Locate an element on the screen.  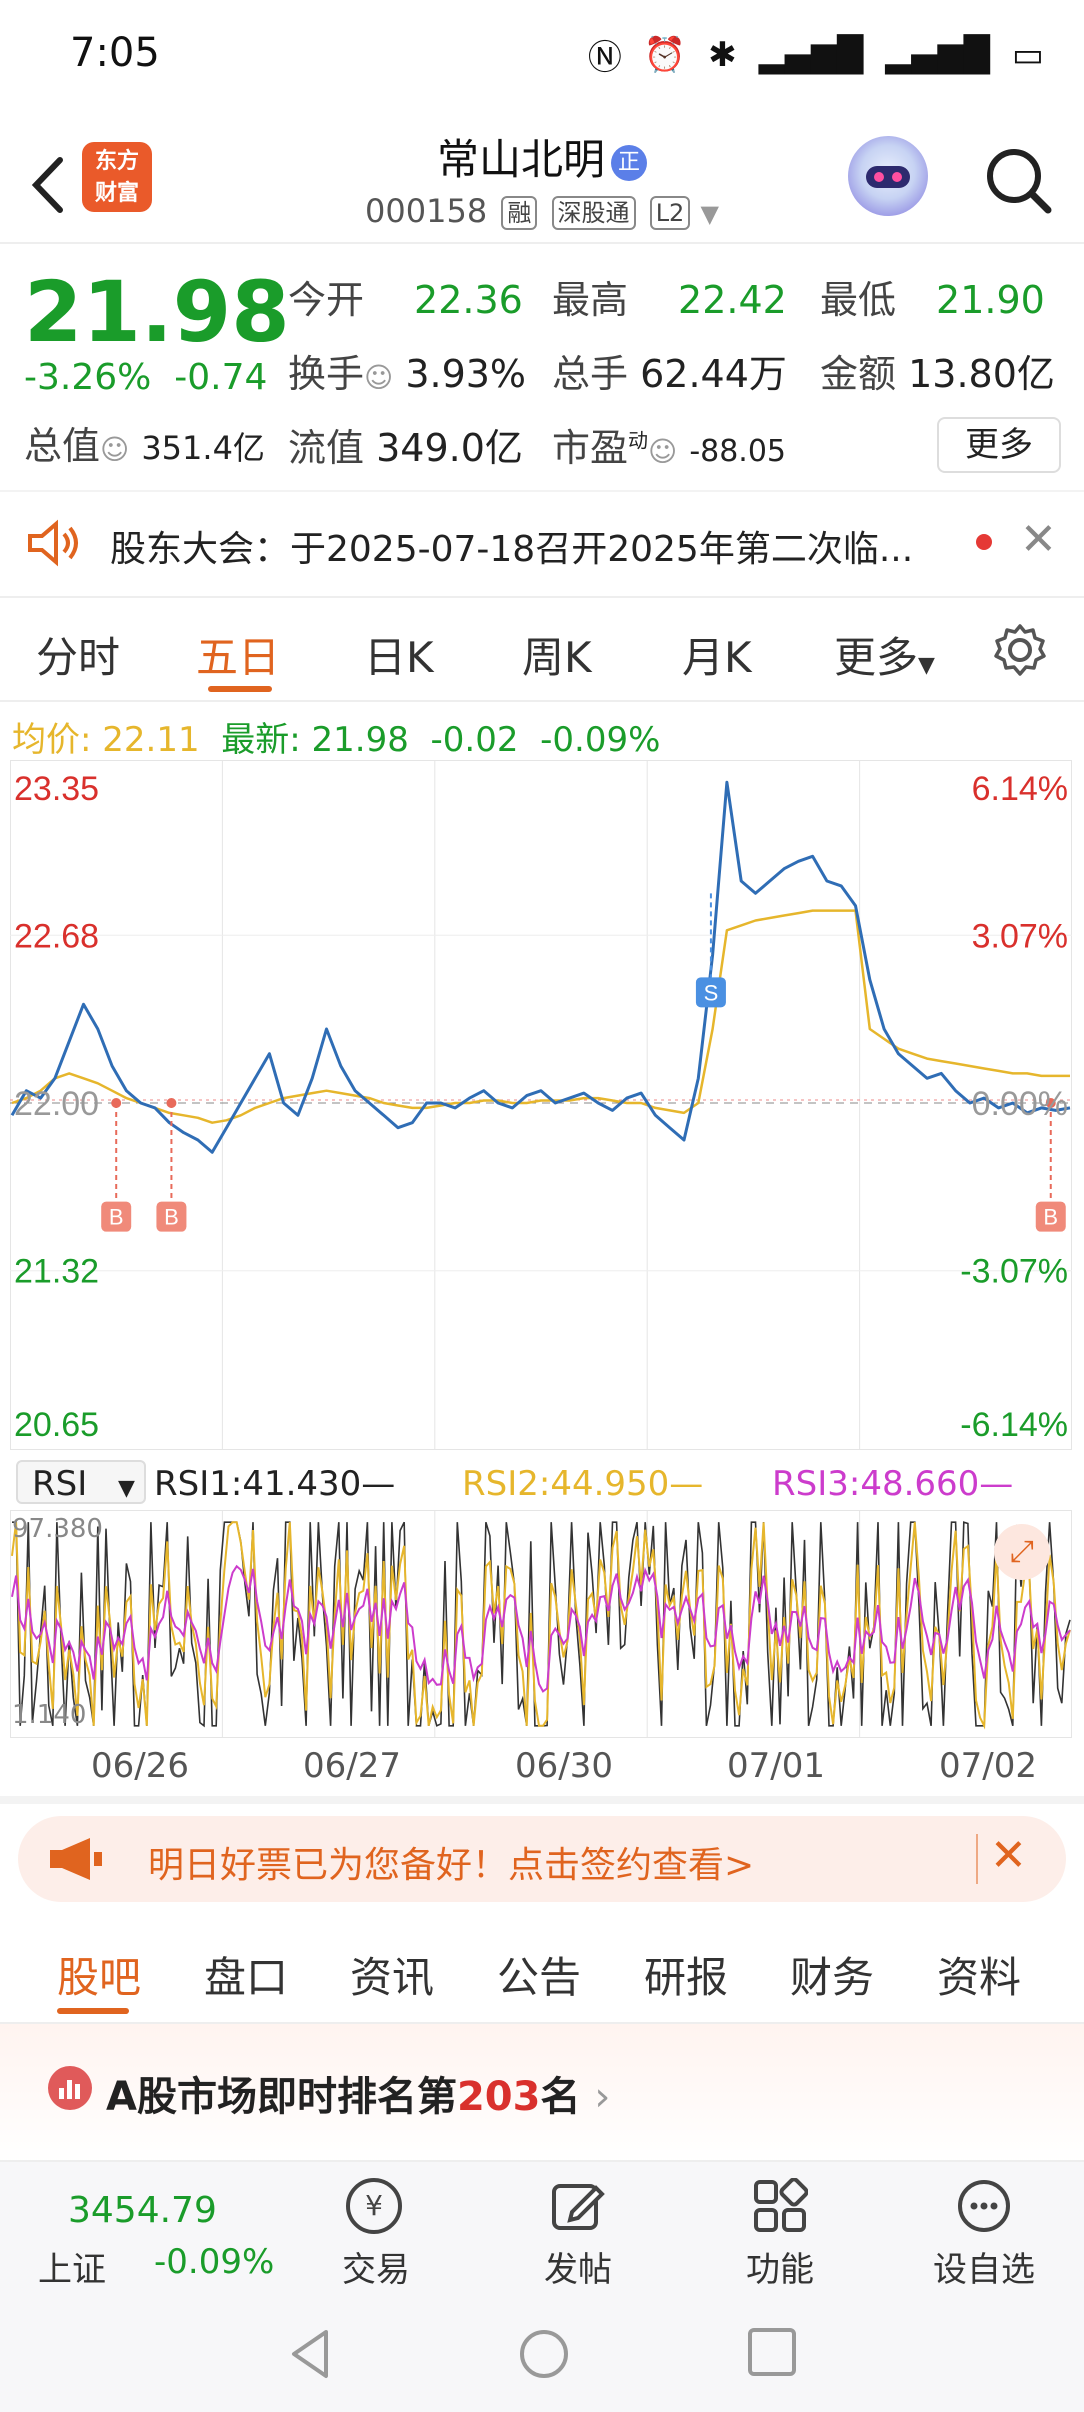
promo-banner: 明日好票已为您备好！点击签约查看> ✕ is located at coordinates (542, 1859).